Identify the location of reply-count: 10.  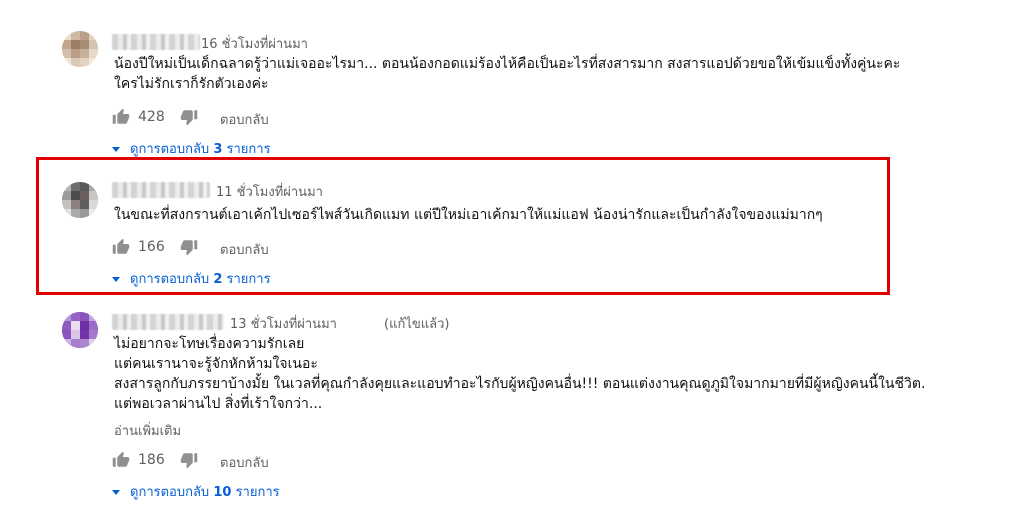
(222, 492).